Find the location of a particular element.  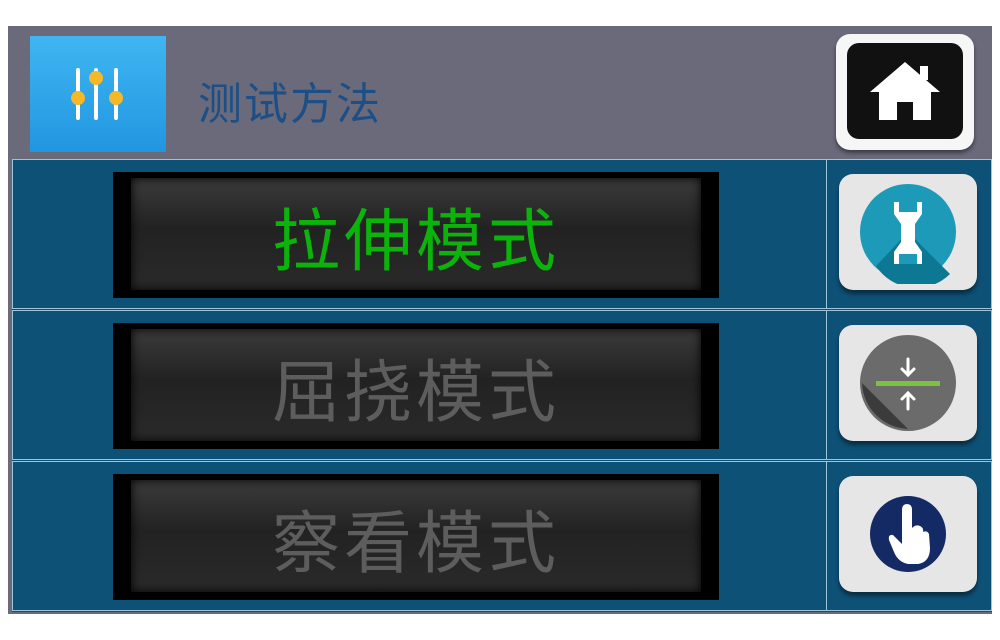

flex-mode-button: 屈挠模式 is located at coordinates (416, 386).